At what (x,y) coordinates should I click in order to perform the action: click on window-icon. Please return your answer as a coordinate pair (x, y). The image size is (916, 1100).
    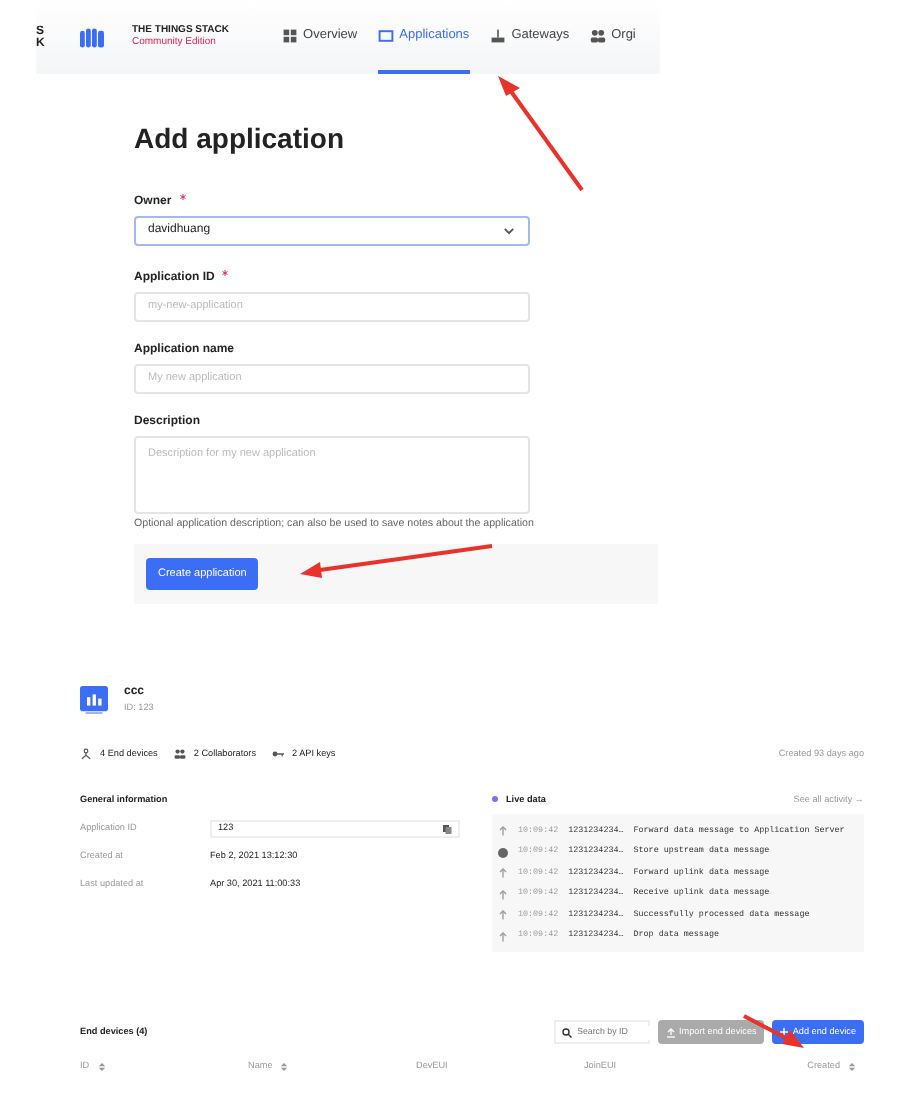
    Looking at the image, I should click on (385, 35).